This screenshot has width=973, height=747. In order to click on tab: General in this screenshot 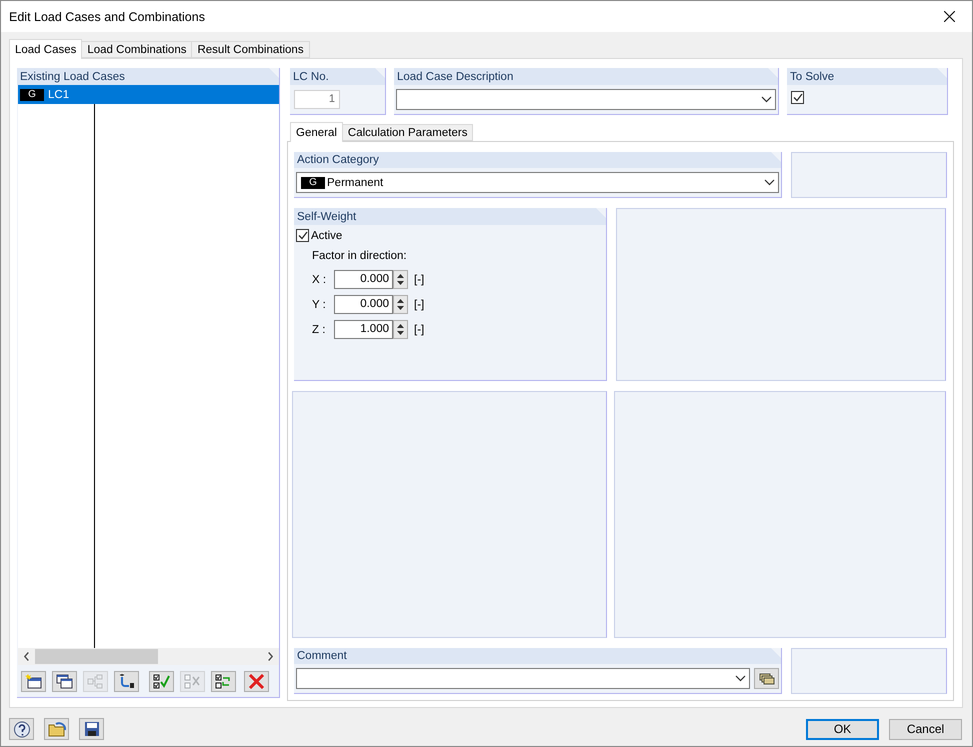, I will do `click(316, 132)`.